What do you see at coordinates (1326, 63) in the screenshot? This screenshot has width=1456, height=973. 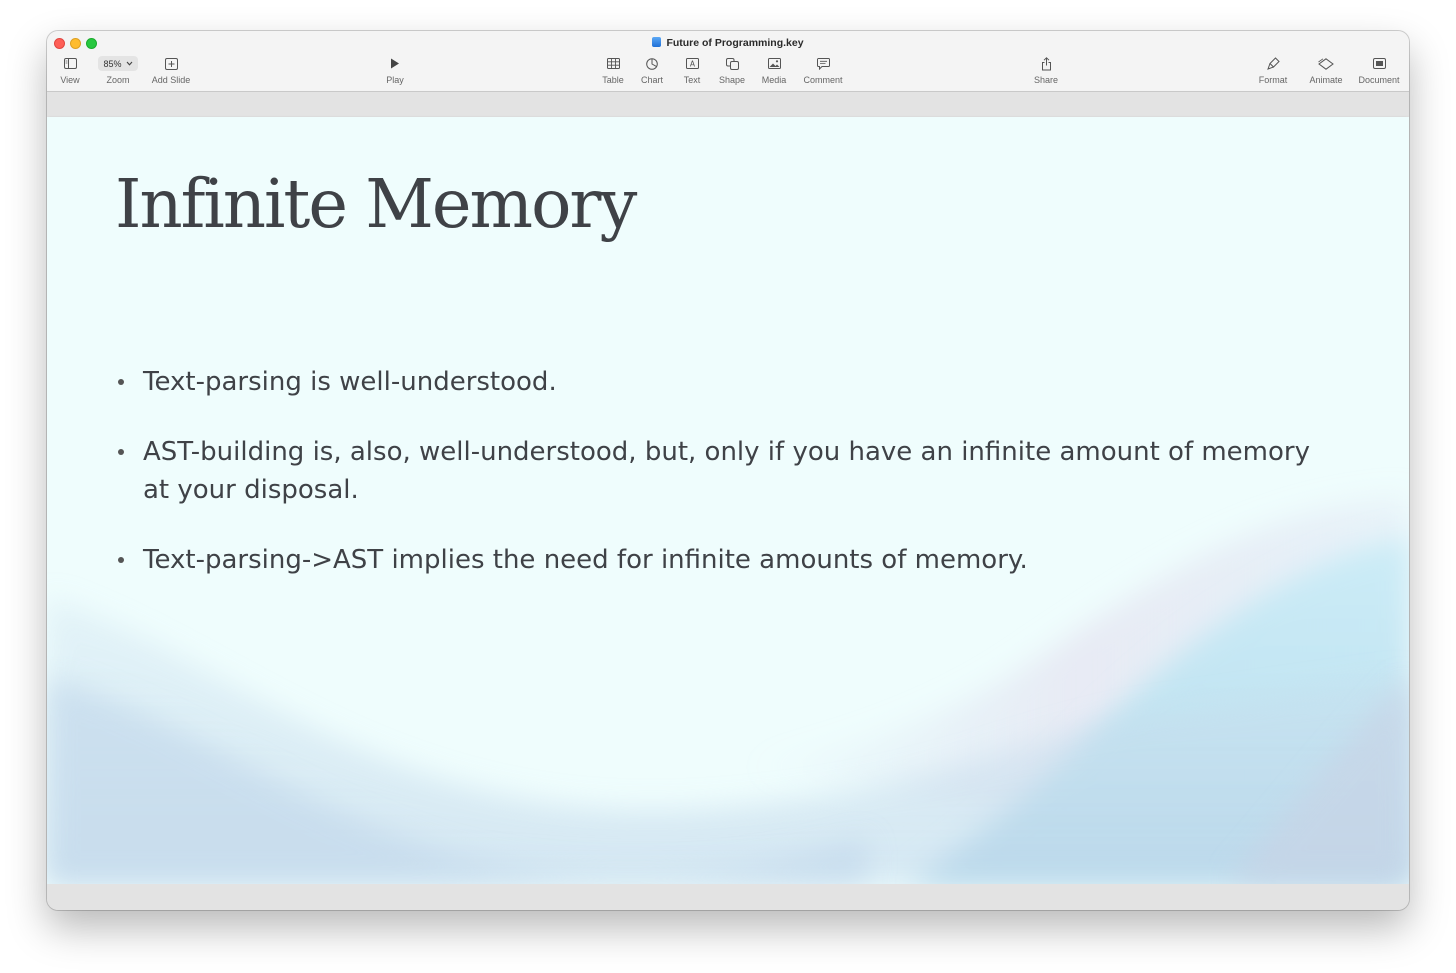 I see `diamond-icon` at bounding box center [1326, 63].